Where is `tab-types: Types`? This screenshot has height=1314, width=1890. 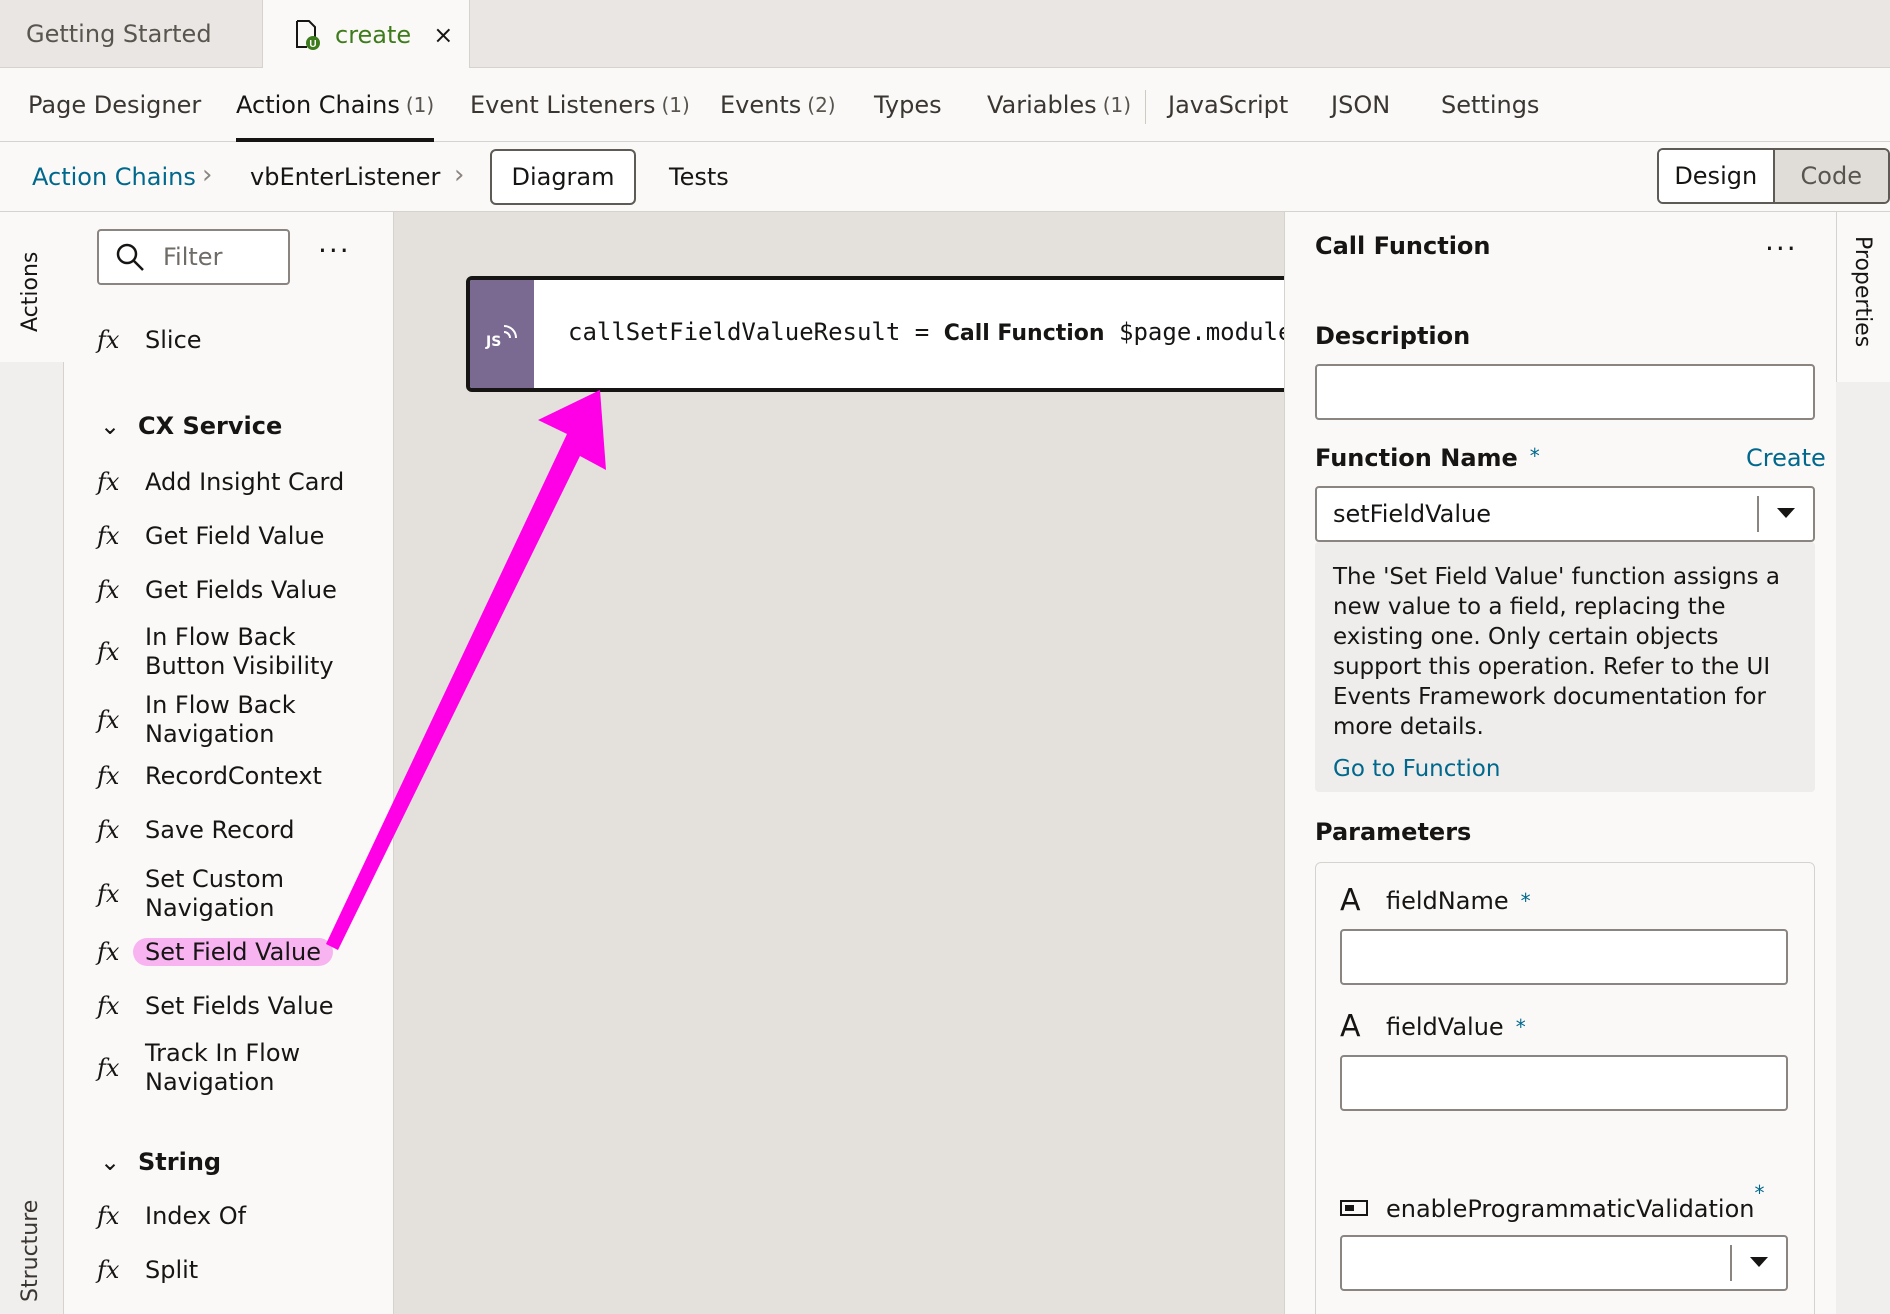 tab-types: Types is located at coordinates (908, 105).